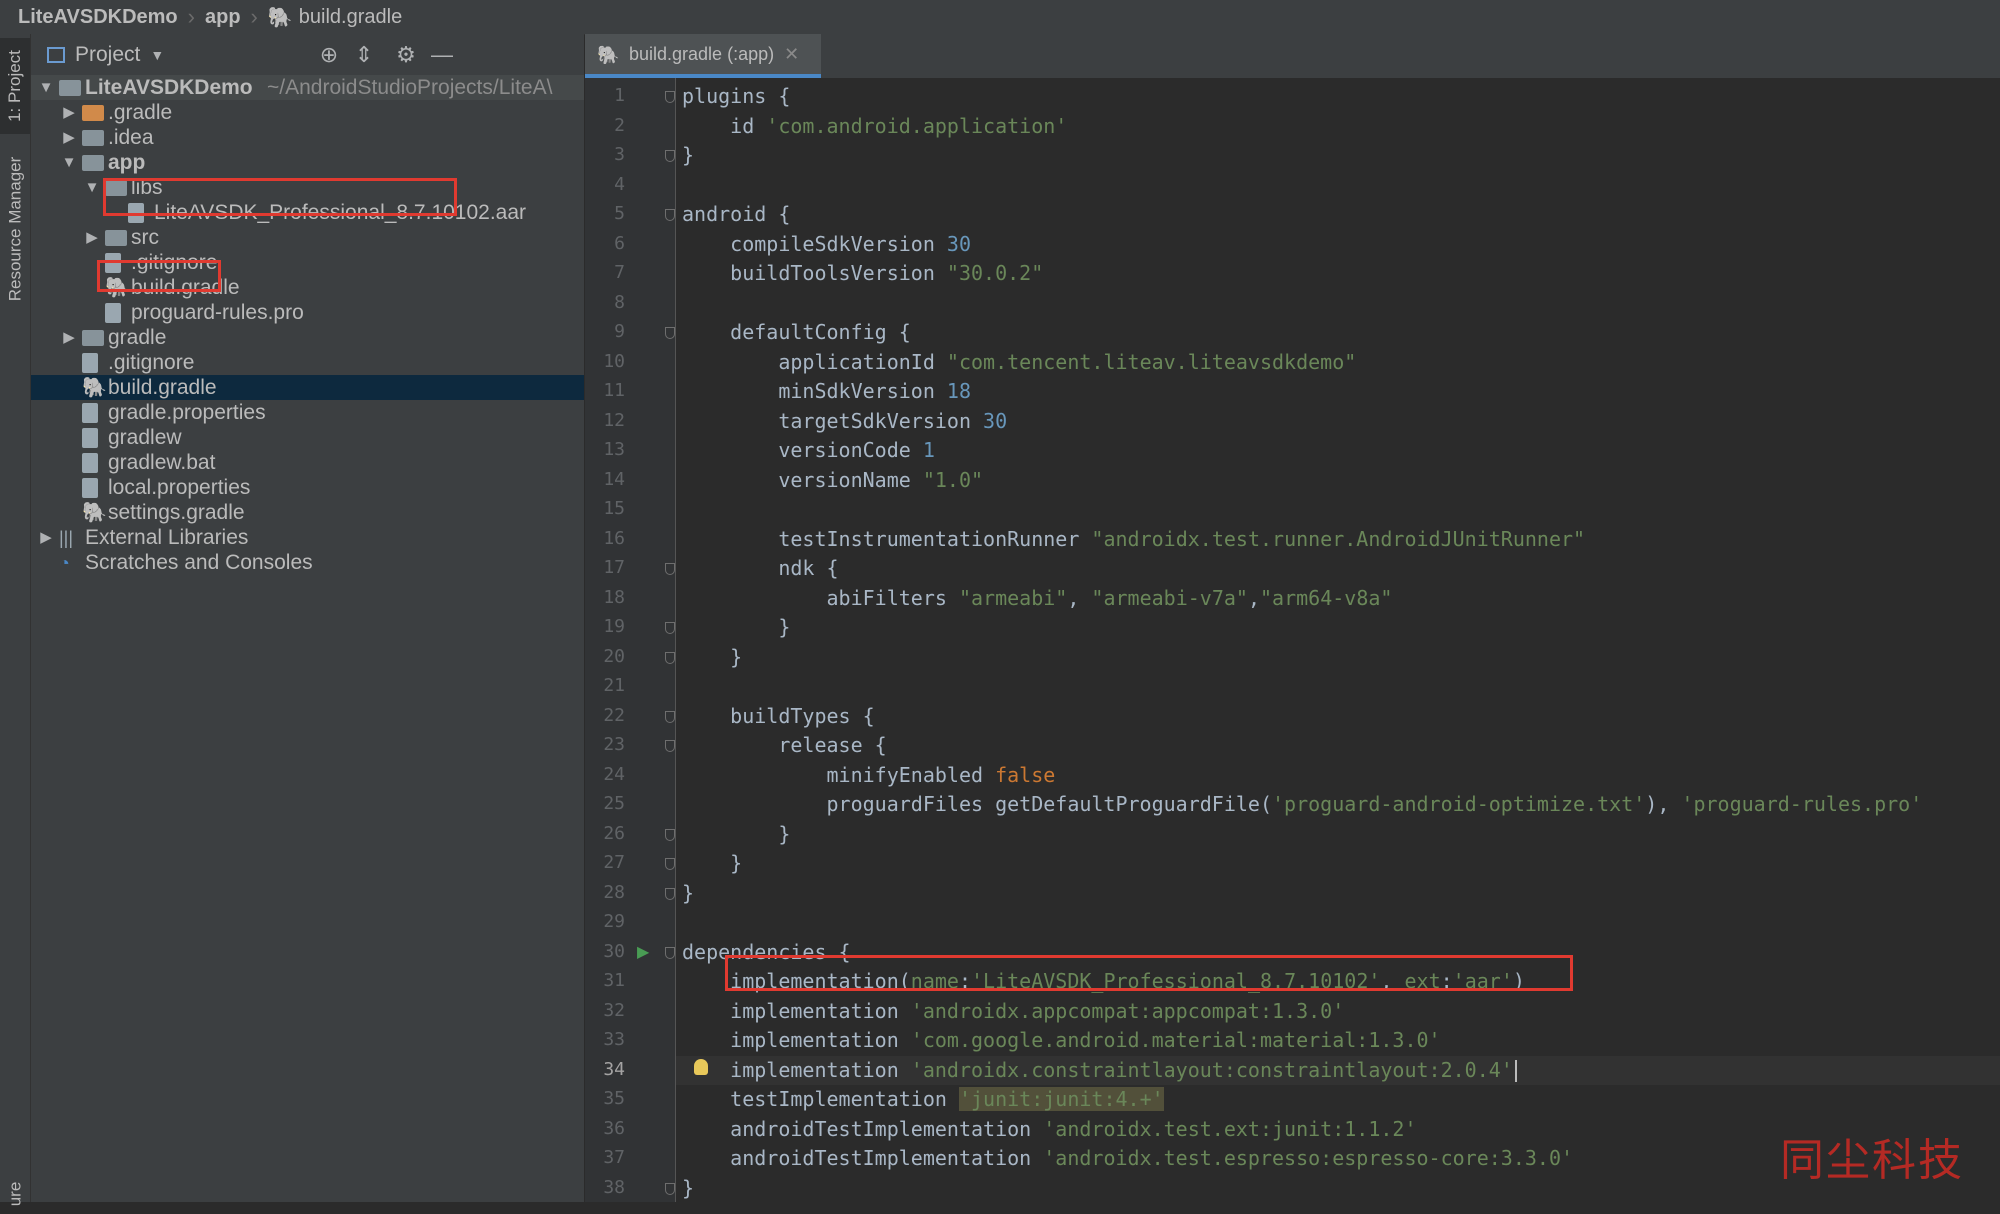 This screenshot has height=1214, width=2000. What do you see at coordinates (89, 17) in the screenshot?
I see `breadcrumb-project: LiteAVSDKDemo` at bounding box center [89, 17].